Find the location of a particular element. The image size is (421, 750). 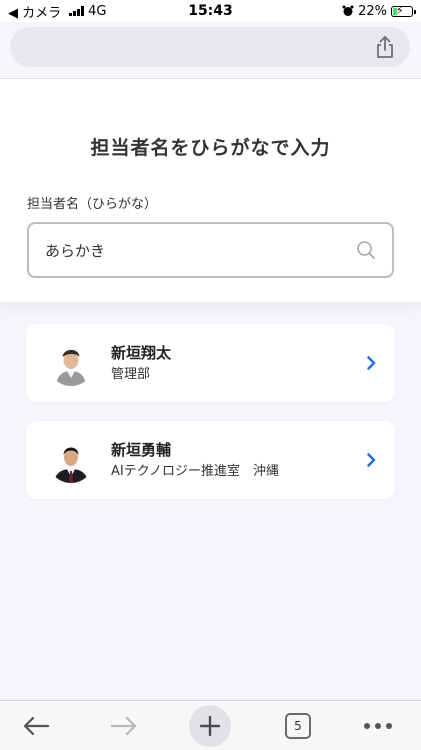

person-department: 管理部 is located at coordinates (131, 374).